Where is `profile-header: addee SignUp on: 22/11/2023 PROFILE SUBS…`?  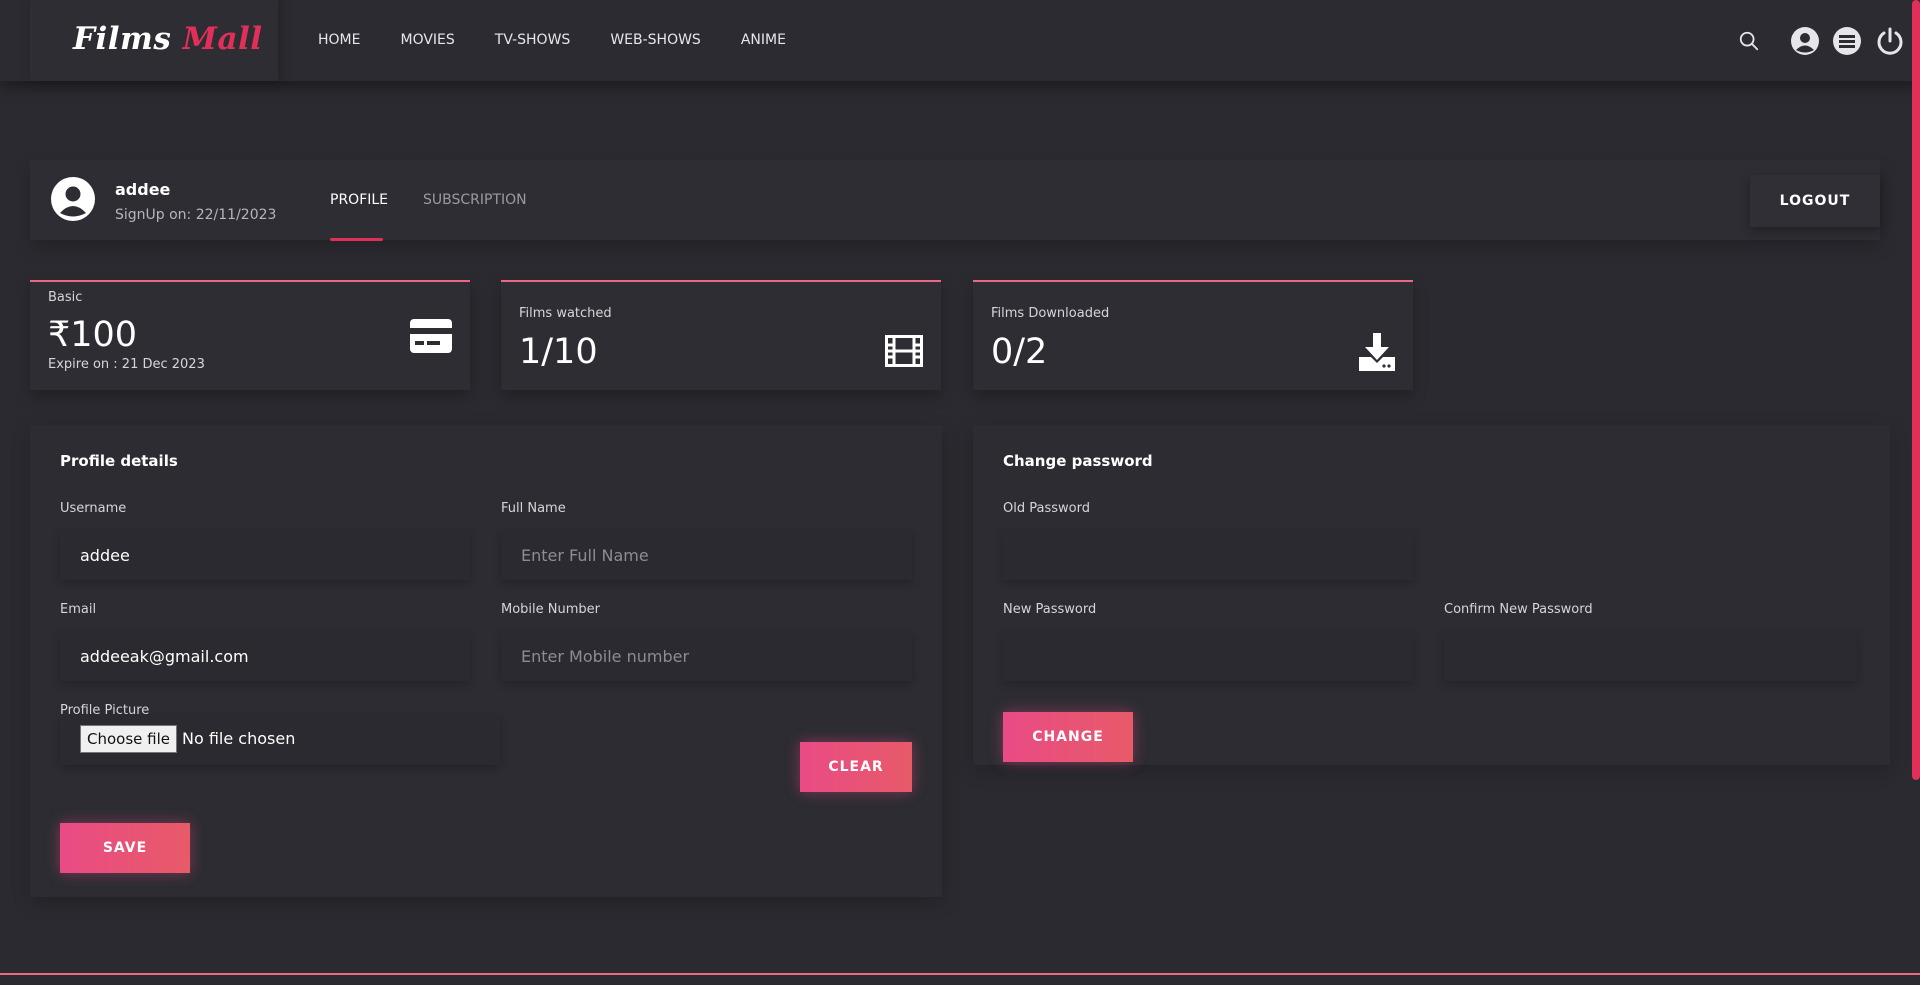
profile-header: addee SignUp on: 22/11/2023 PROFILE SUBS… is located at coordinates (955, 200).